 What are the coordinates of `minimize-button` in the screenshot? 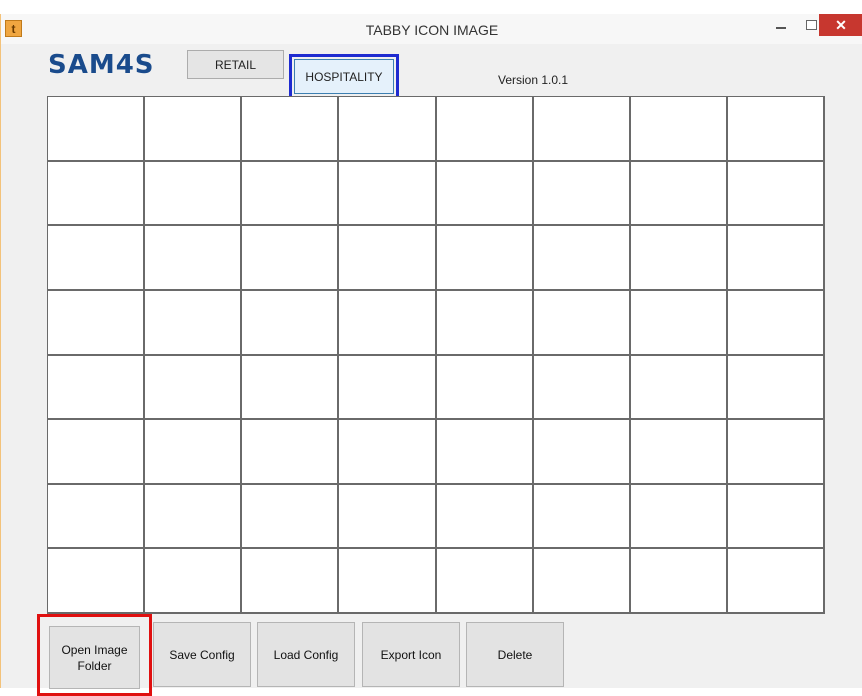 It's located at (781, 25).